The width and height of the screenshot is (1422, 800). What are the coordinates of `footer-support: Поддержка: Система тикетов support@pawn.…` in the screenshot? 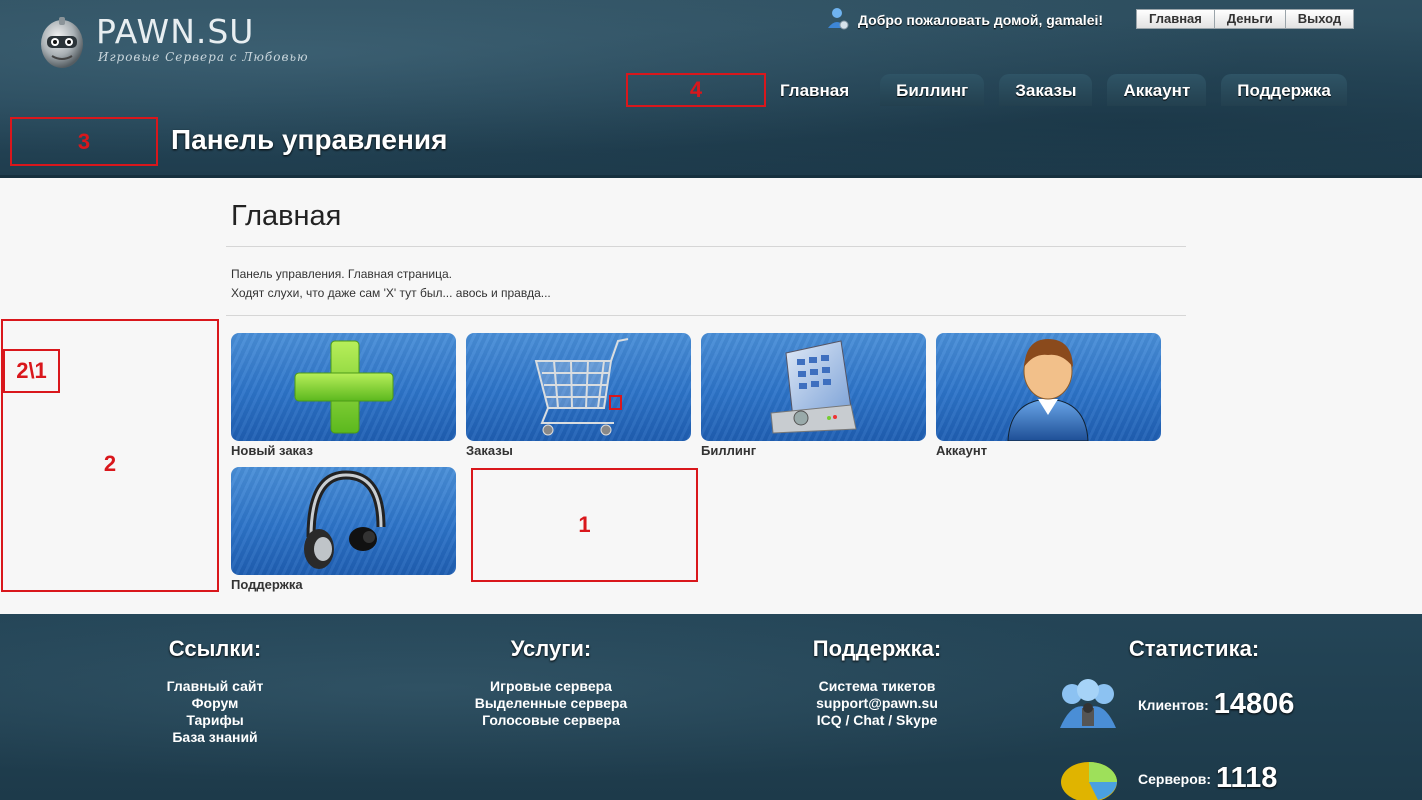 It's located at (877, 682).